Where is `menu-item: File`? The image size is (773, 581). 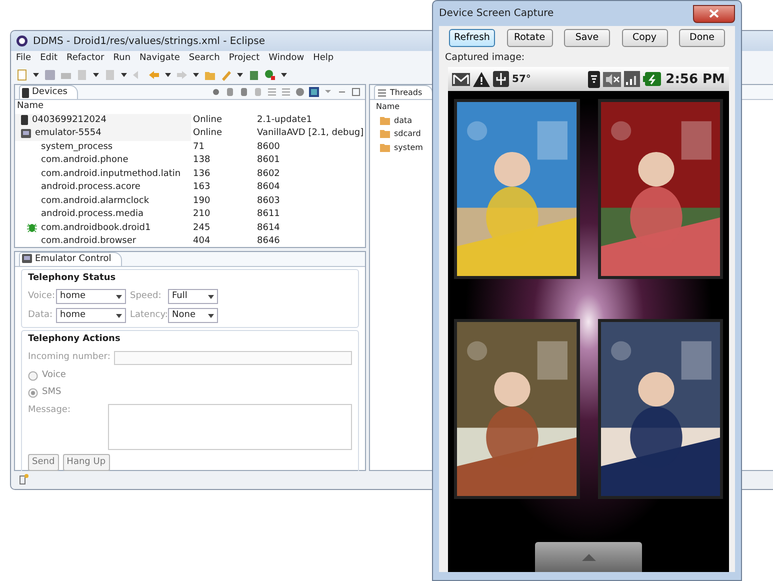
menu-item: File is located at coordinates (24, 59).